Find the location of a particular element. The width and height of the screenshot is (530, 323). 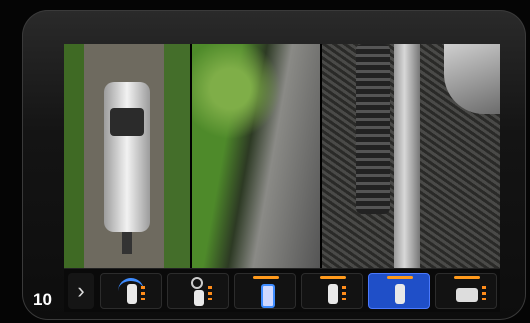

truck-top-view-icon is located at coordinates (127, 157).